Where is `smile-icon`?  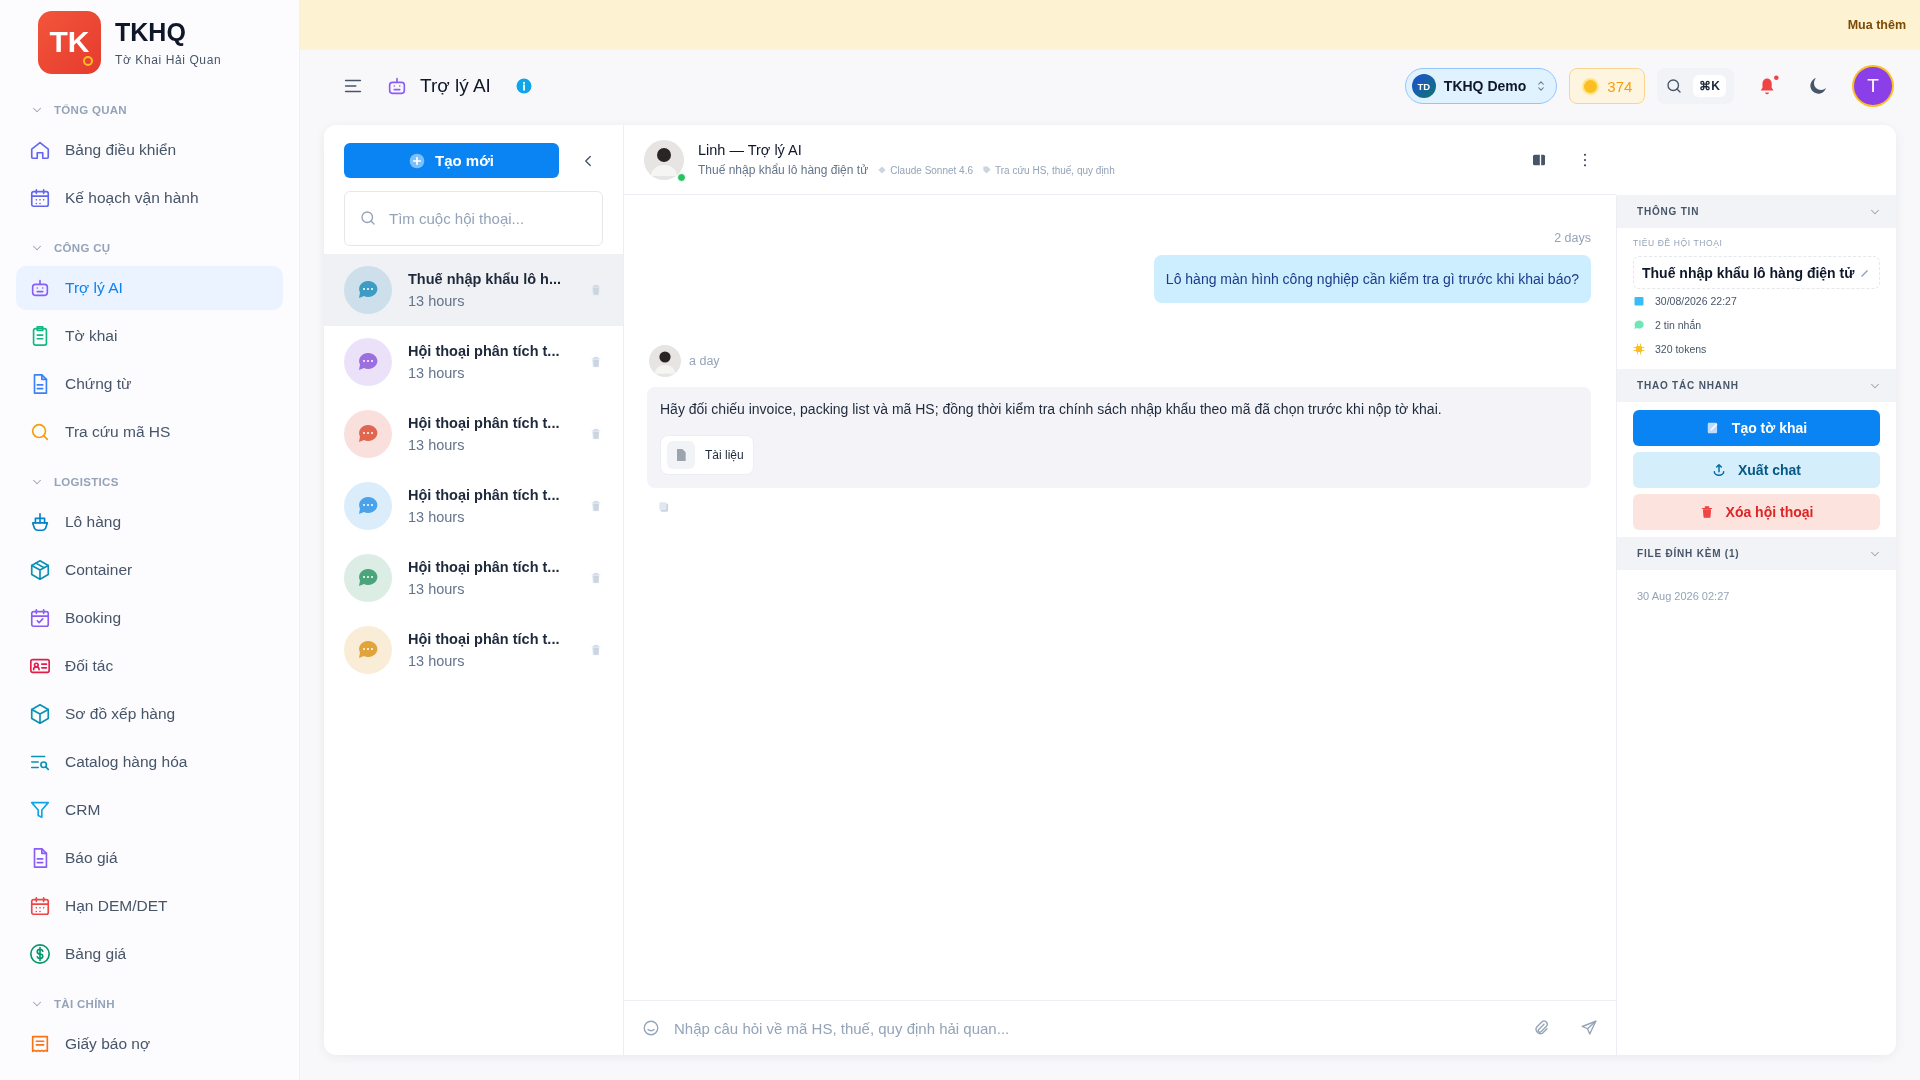
smile-icon is located at coordinates (651, 1028).